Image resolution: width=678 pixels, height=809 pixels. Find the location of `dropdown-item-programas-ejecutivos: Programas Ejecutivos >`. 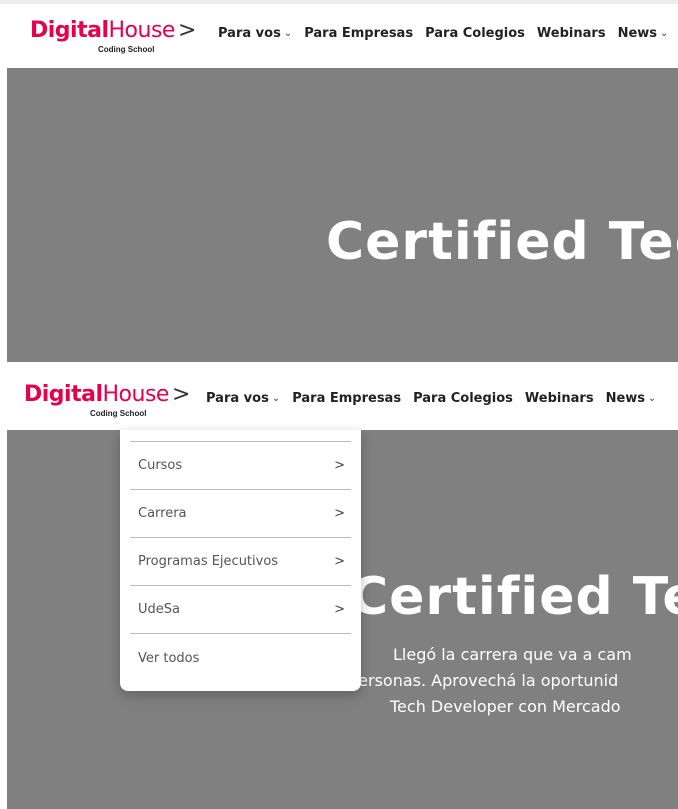

dropdown-item-programas-ejecutivos: Programas Ejecutivos > is located at coordinates (240, 562).